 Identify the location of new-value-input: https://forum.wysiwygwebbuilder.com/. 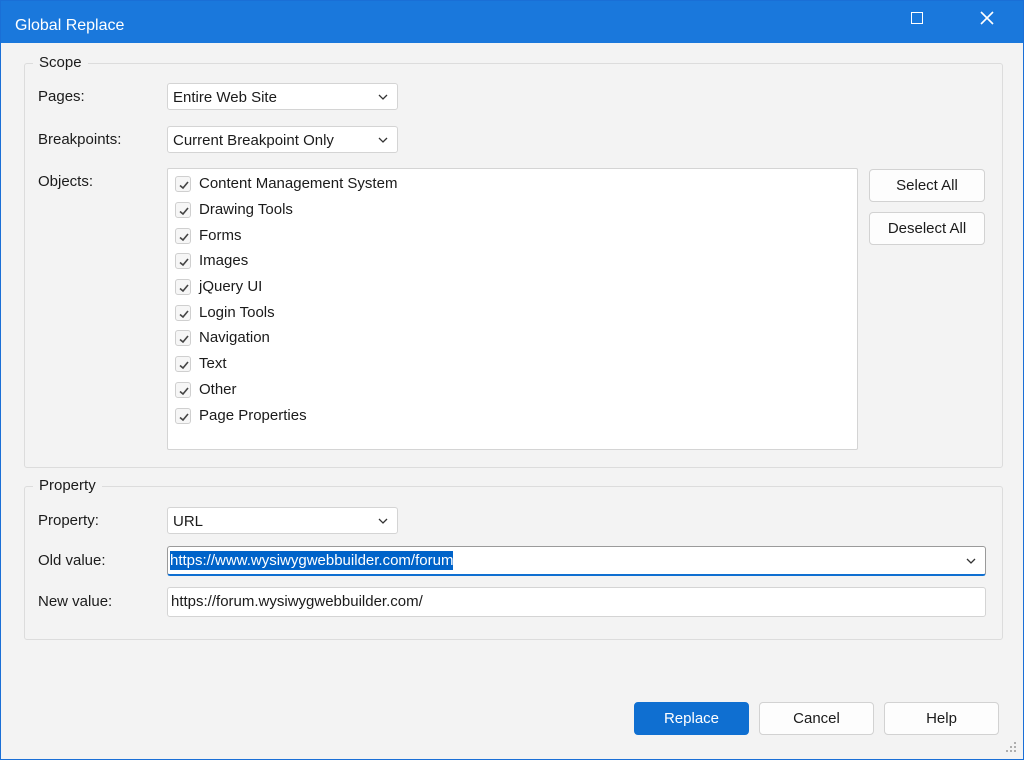
(297, 601).